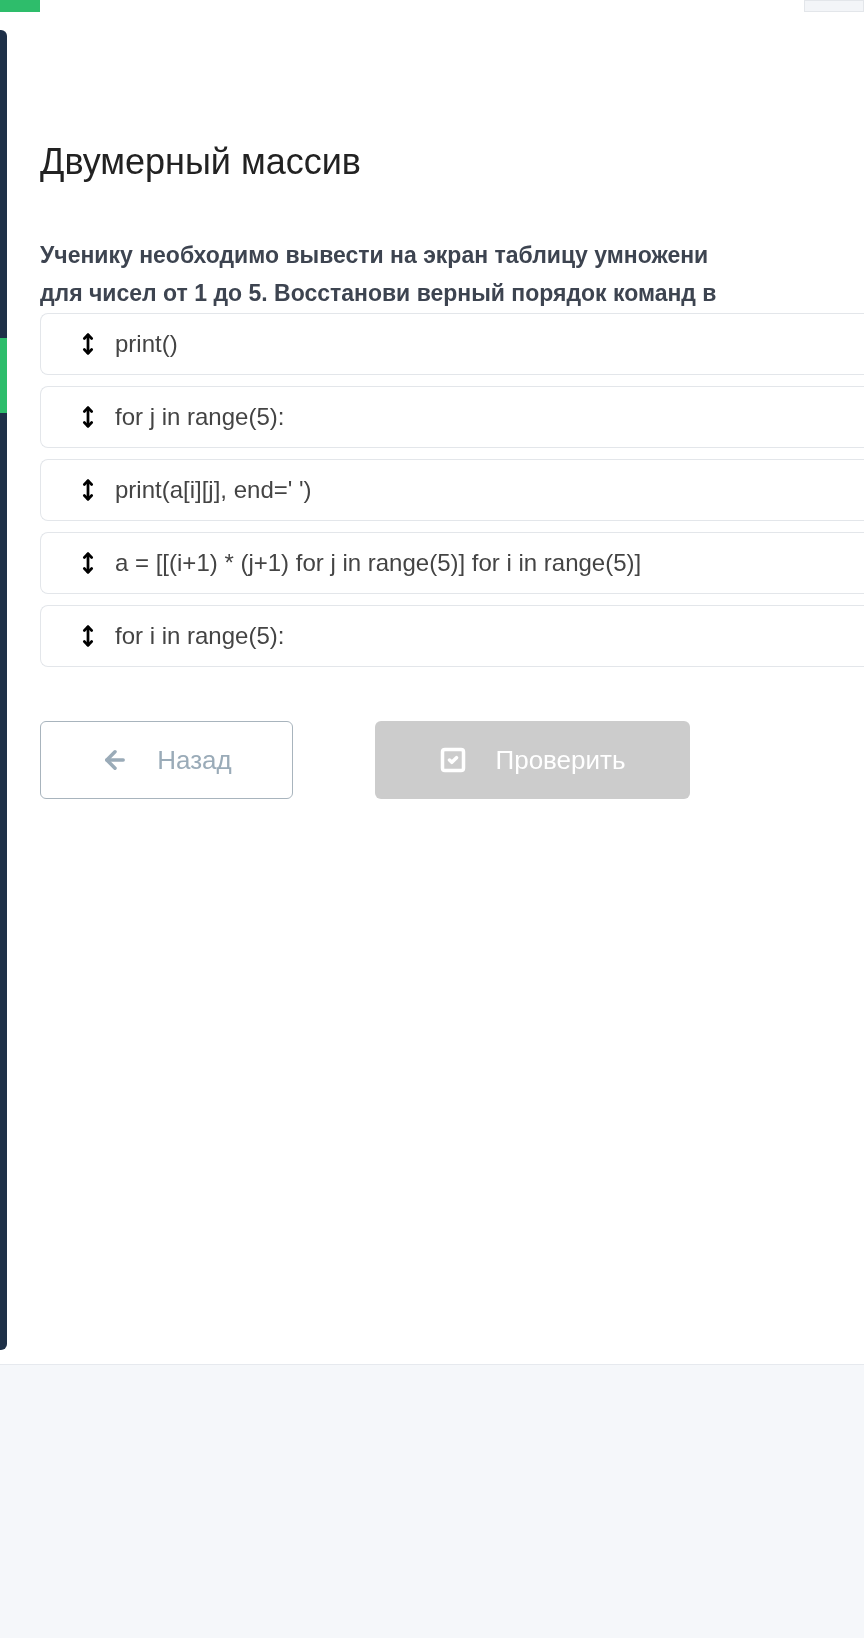 The width and height of the screenshot is (864, 1638). I want to click on item-text: print(a[i][j], end=' '), so click(213, 490).